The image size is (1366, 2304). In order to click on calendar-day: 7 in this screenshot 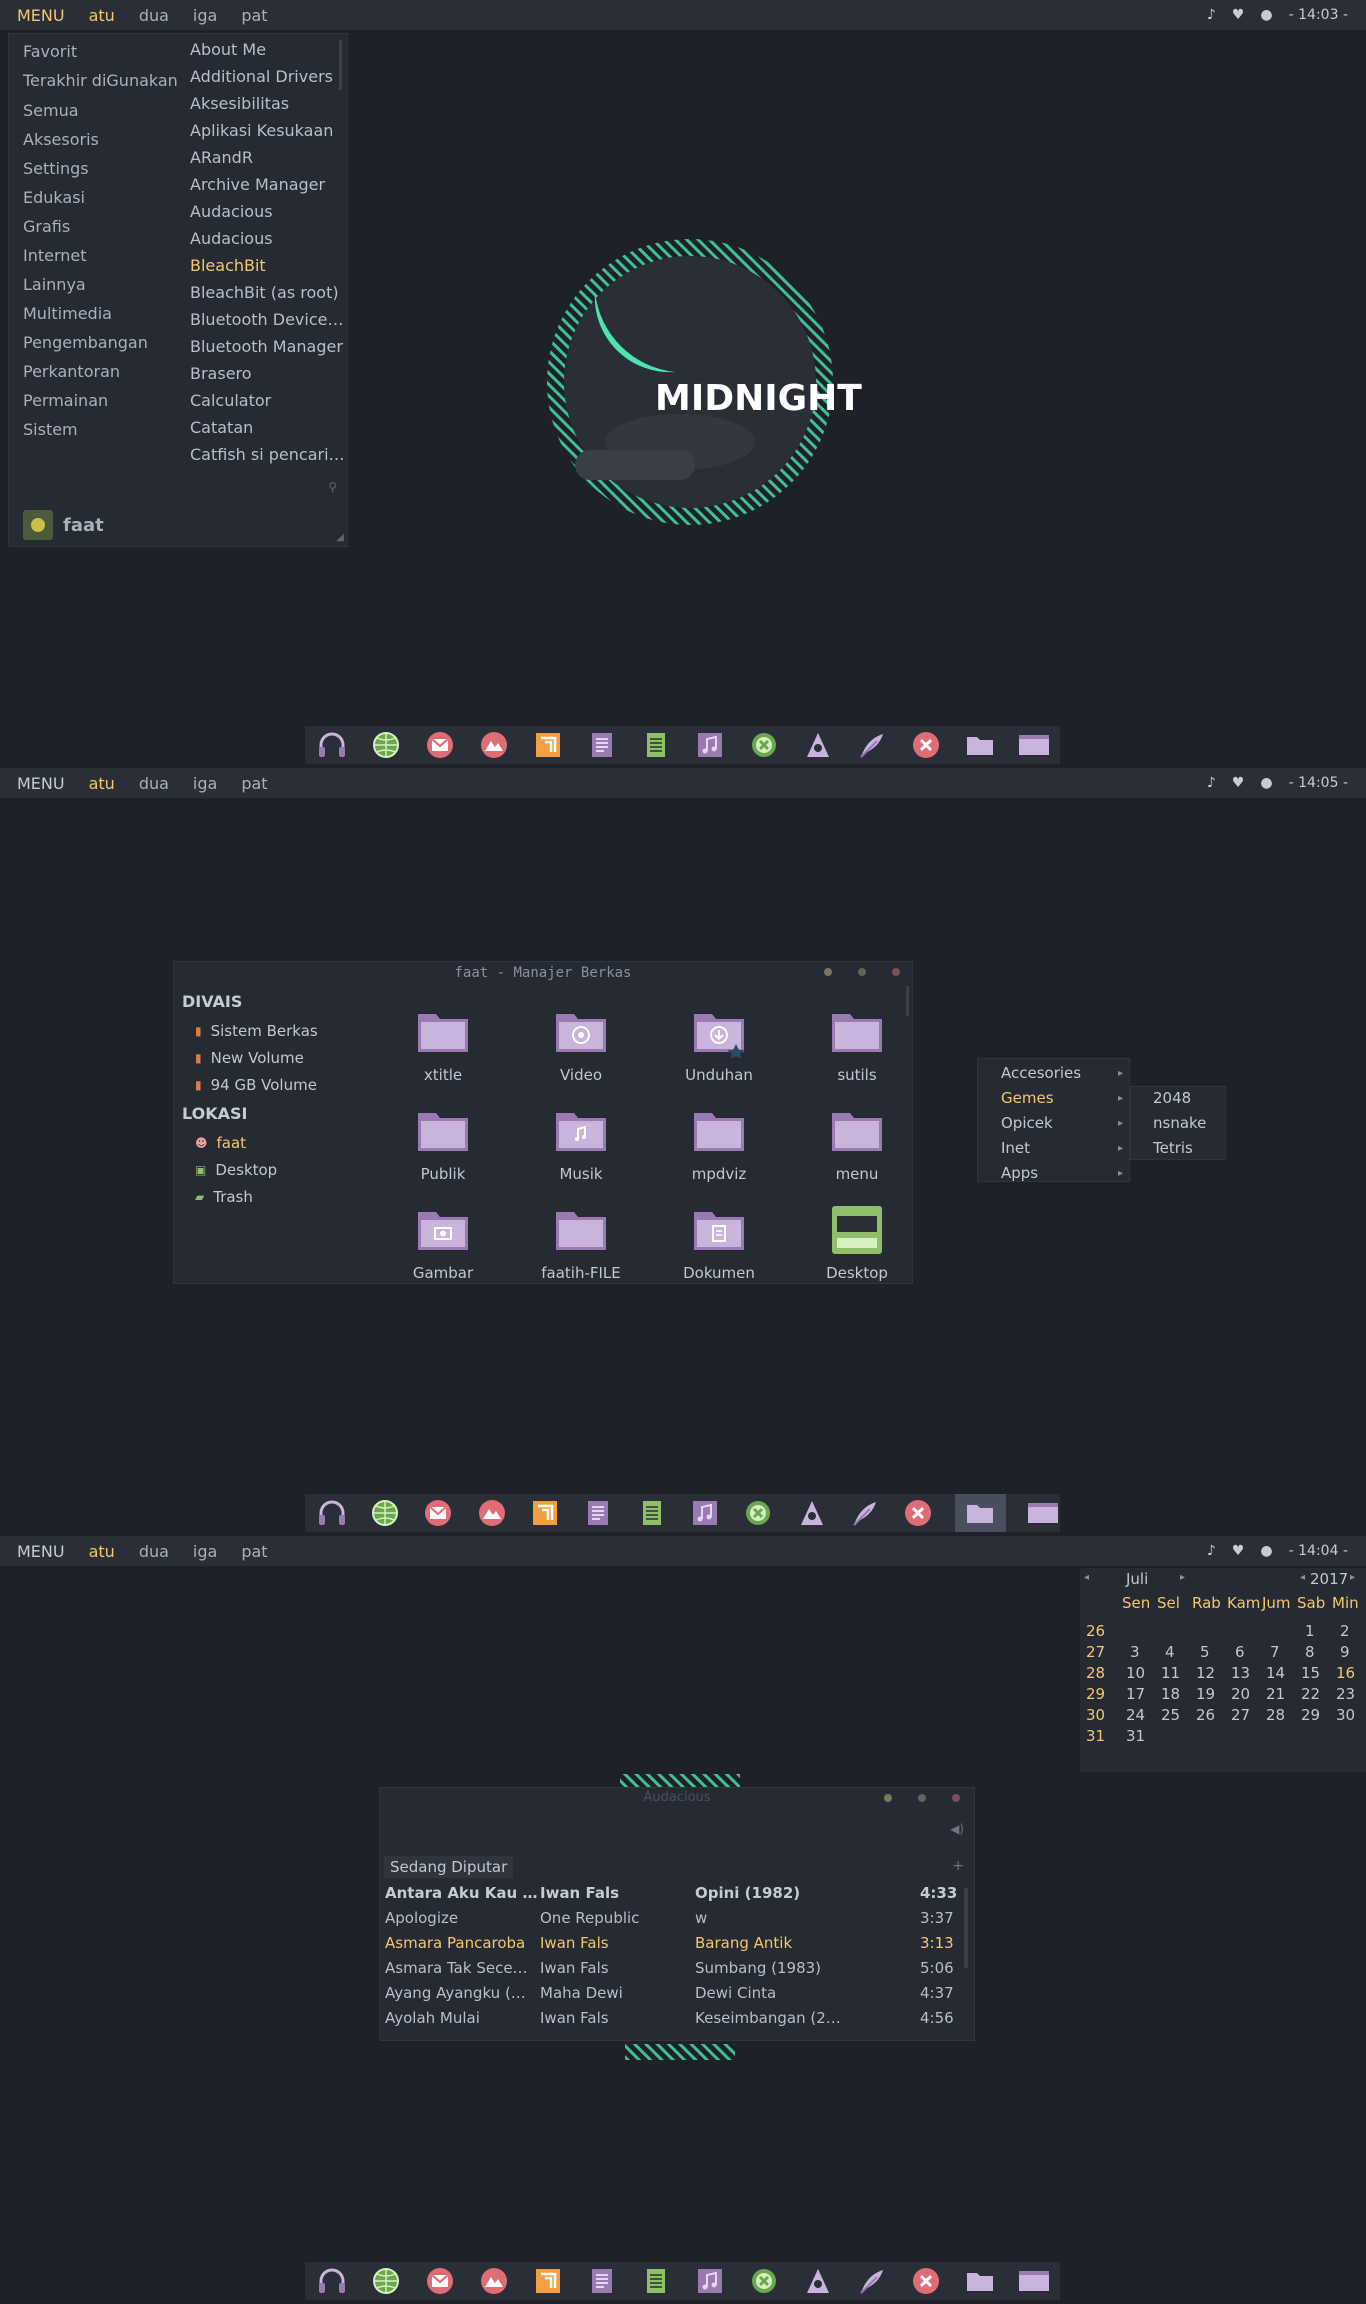, I will do `click(1275, 1652)`.